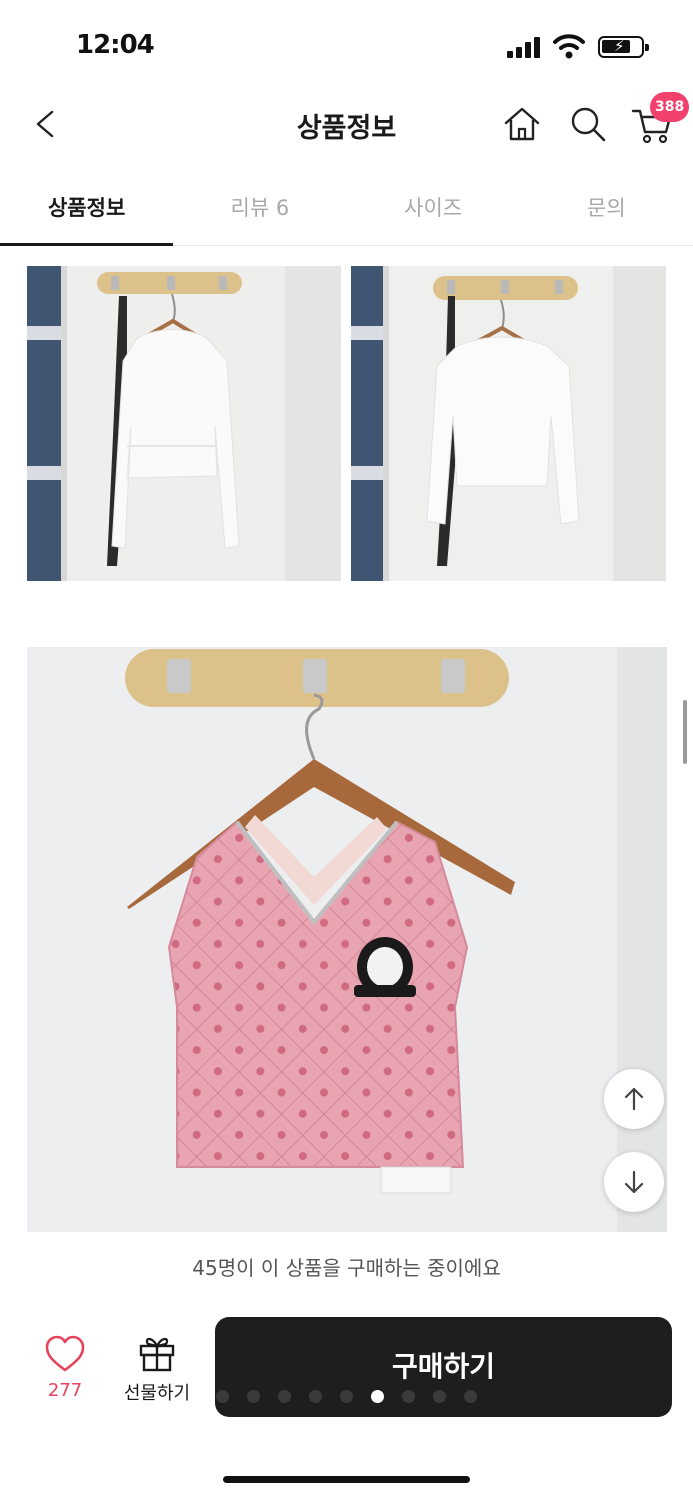  What do you see at coordinates (65, 1353) in the screenshot?
I see `heart-icon` at bounding box center [65, 1353].